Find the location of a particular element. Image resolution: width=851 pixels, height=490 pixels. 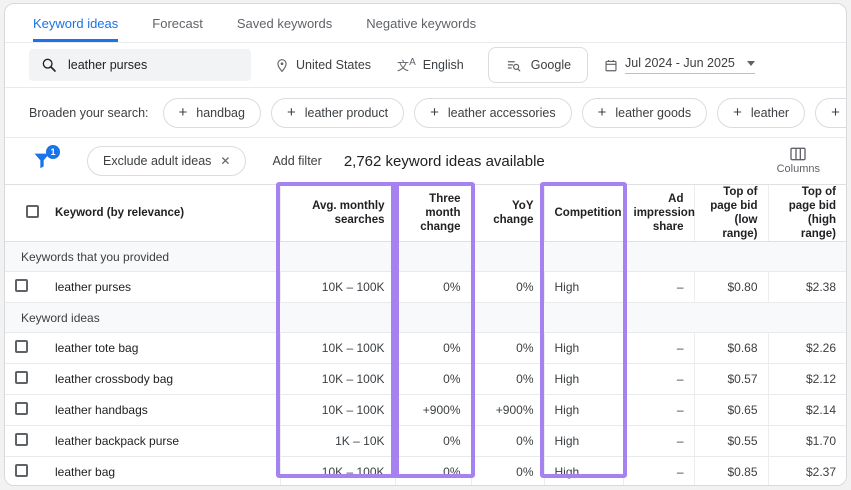

columns-icon is located at coordinates (798, 154).